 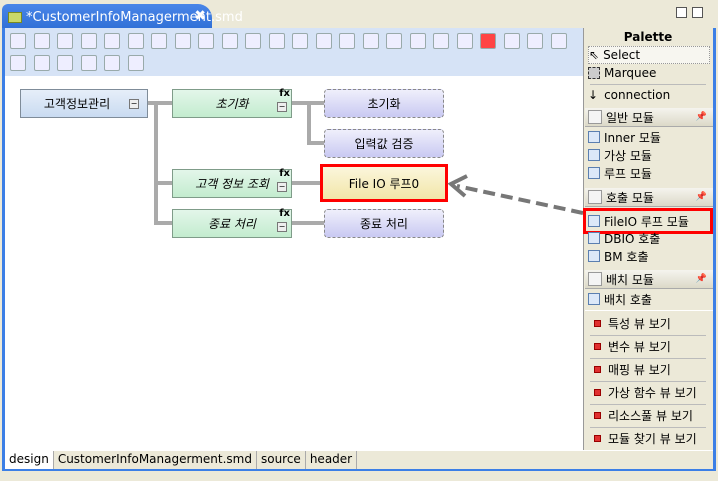 I want to click on drawer-batch-modules: 배치 모듈 📌, so click(x=649, y=279).